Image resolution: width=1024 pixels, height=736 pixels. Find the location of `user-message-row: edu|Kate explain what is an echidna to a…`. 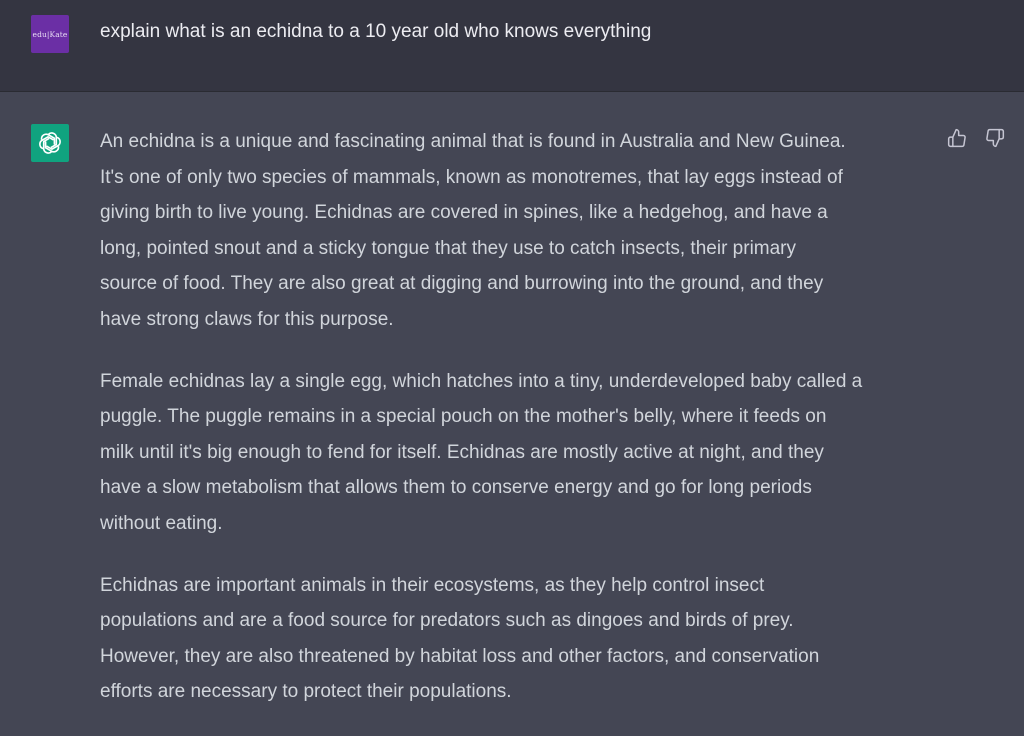

user-message-row: edu|Kate explain what is an echidna to a… is located at coordinates (512, 46).